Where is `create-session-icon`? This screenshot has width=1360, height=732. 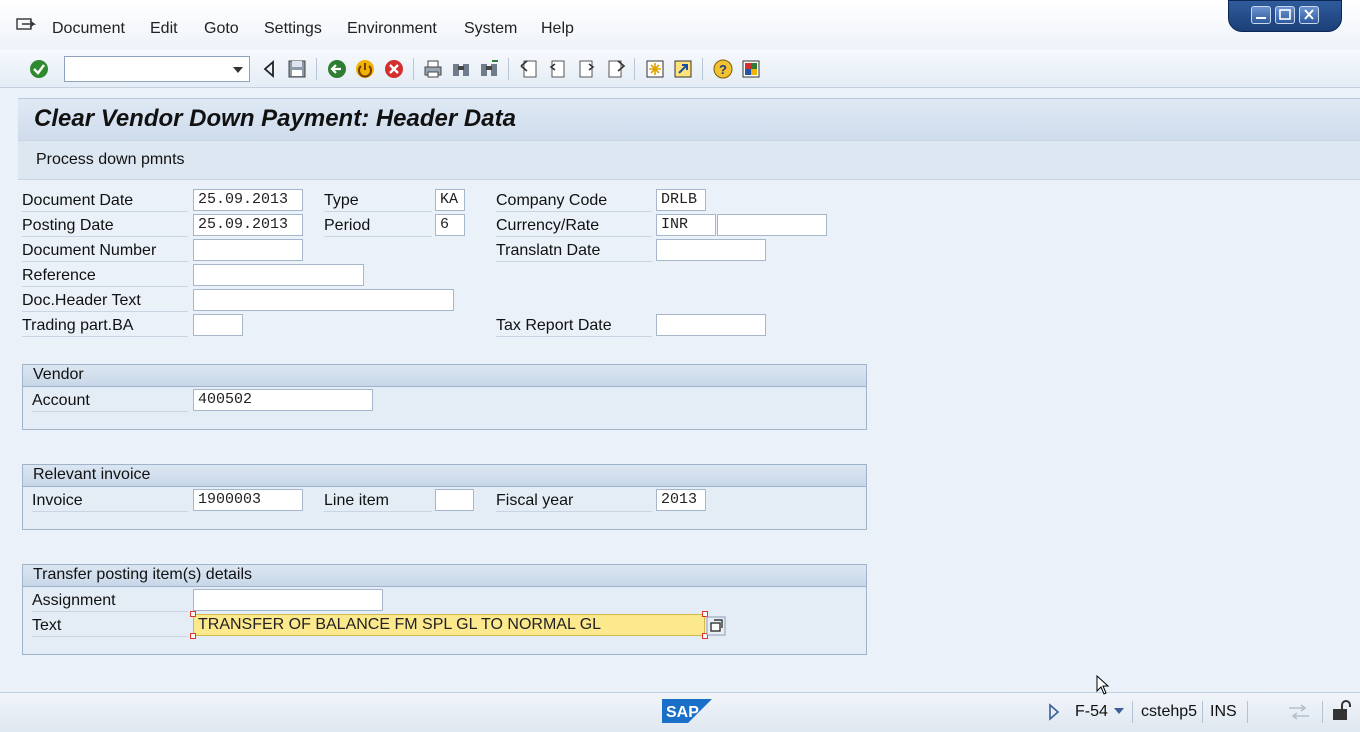 create-session-icon is located at coordinates (655, 69).